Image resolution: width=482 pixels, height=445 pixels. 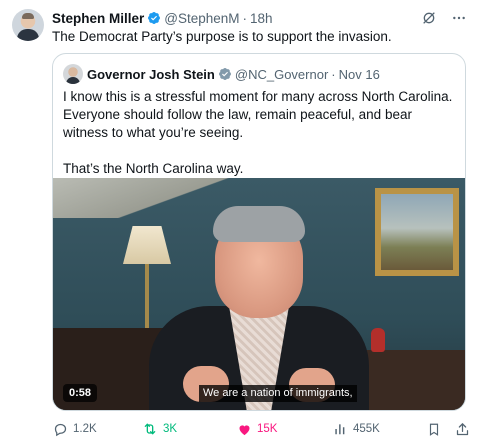 I want to click on avatar-suit, so click(x=28, y=35).